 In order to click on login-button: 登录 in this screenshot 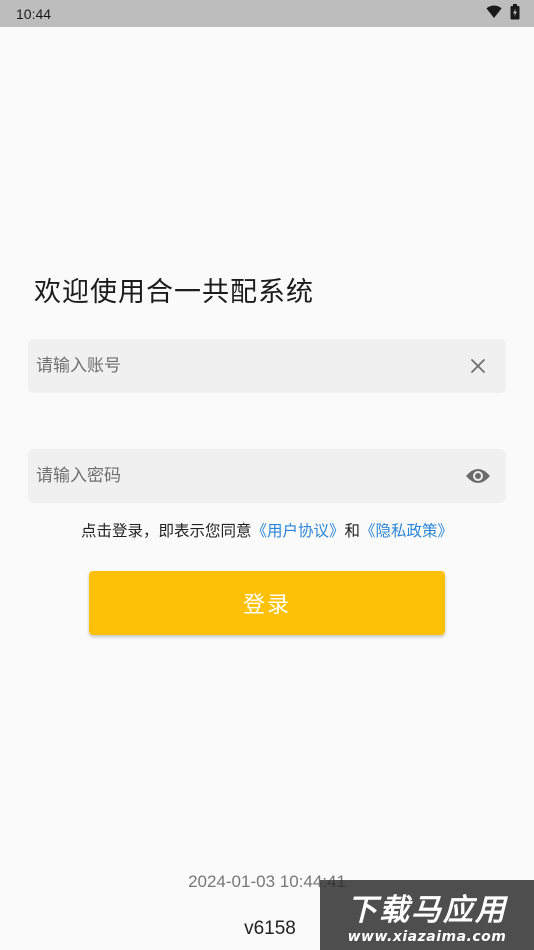, I will do `click(267, 603)`.